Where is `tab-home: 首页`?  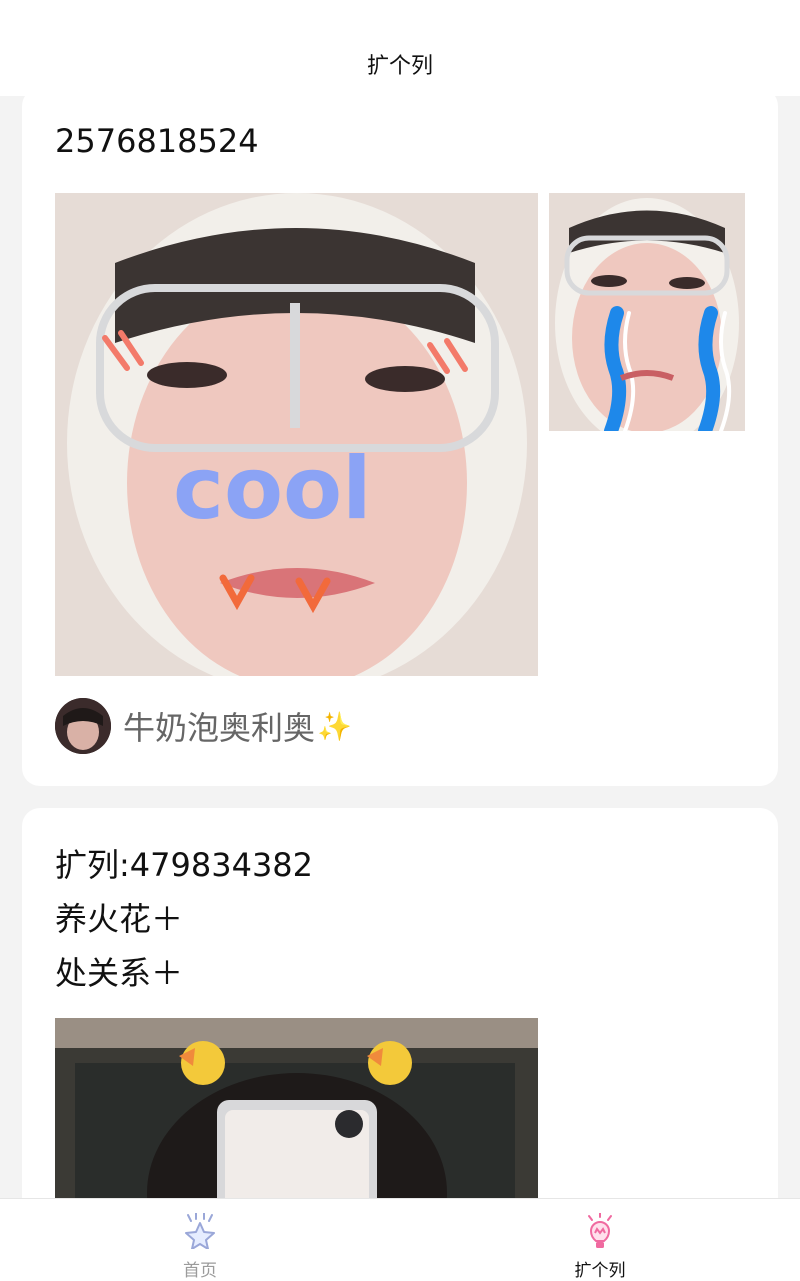
tab-home: 首页 is located at coordinates (200, 1240).